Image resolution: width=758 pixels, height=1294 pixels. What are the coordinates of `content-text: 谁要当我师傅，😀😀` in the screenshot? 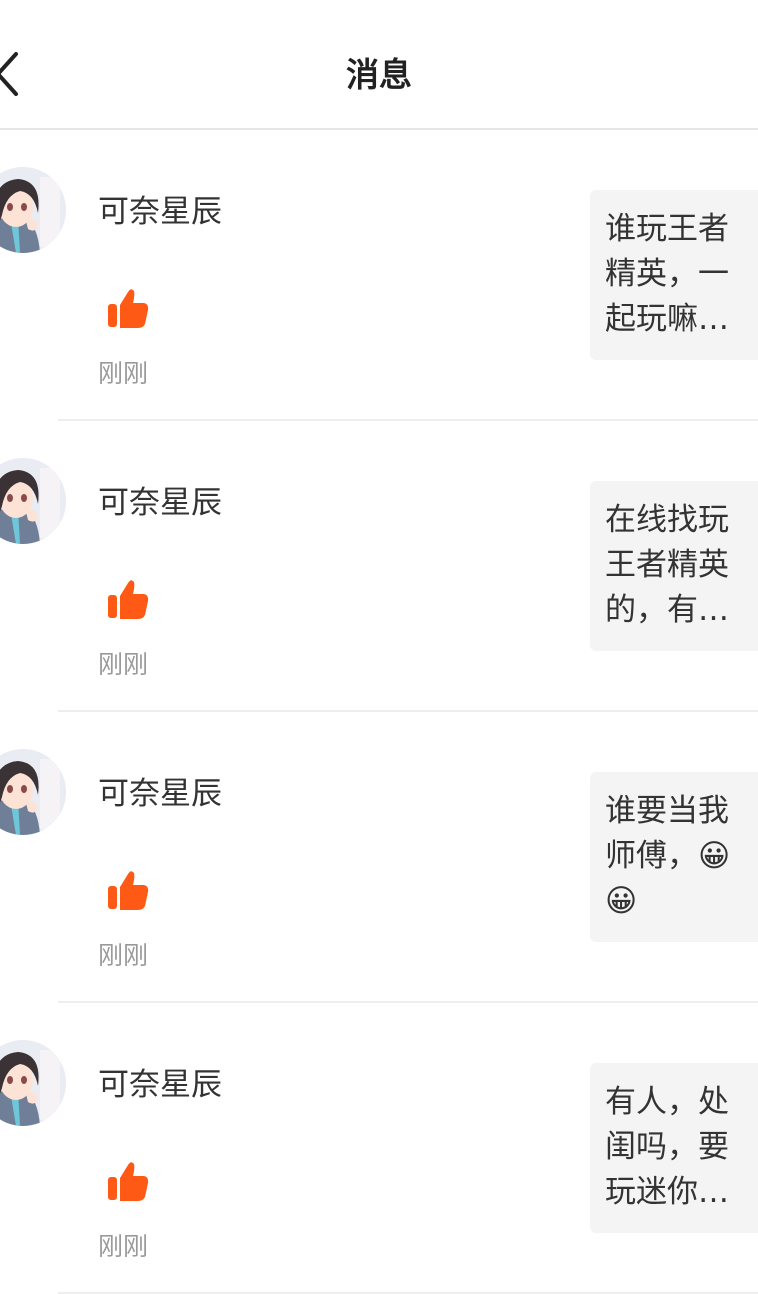 It's located at (668, 856).